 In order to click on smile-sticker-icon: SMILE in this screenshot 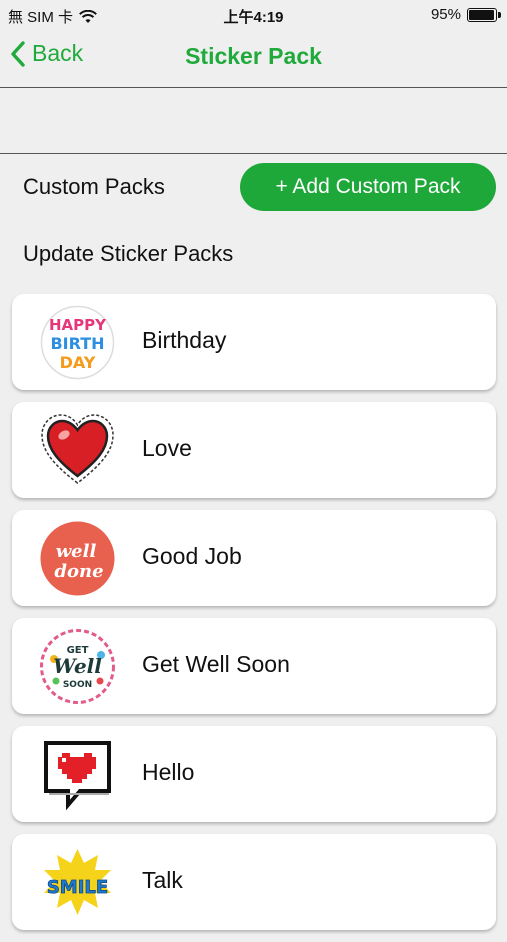, I will do `click(77, 882)`.